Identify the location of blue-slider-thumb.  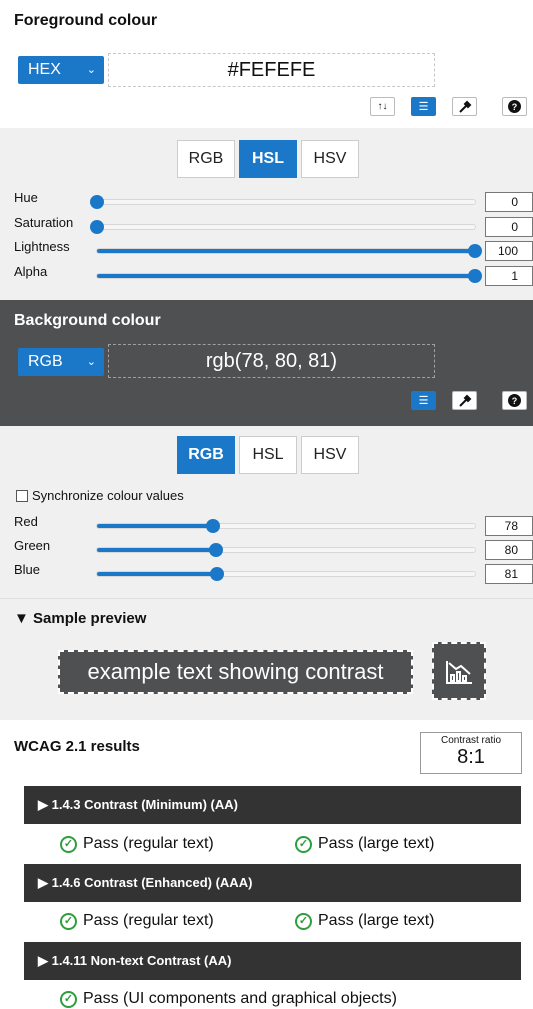
(217, 574).